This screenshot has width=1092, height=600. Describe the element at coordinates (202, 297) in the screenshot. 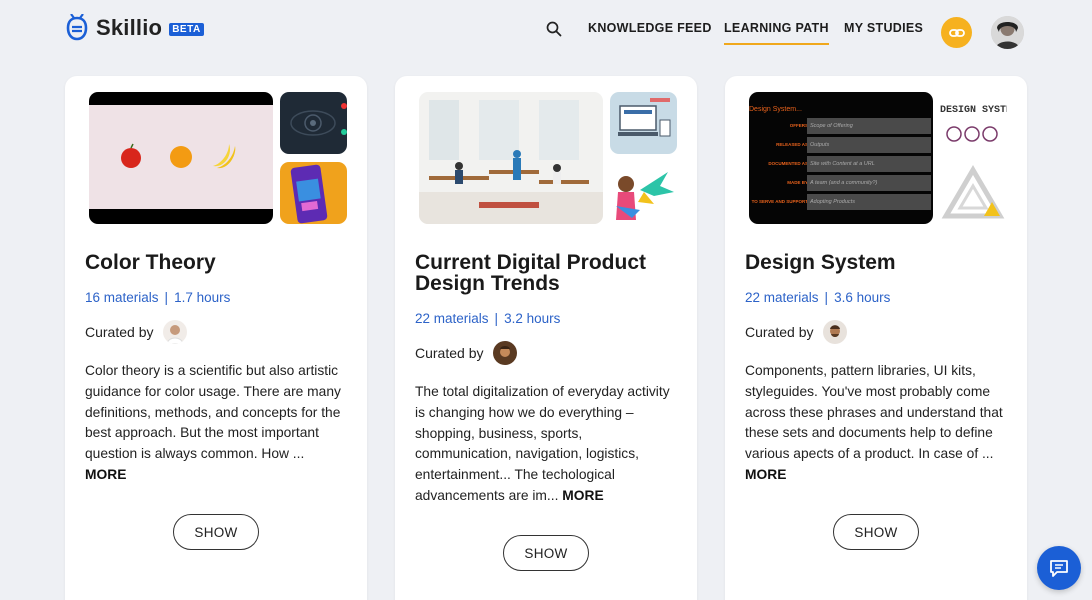

I see `duration: 1.7 hours` at that location.